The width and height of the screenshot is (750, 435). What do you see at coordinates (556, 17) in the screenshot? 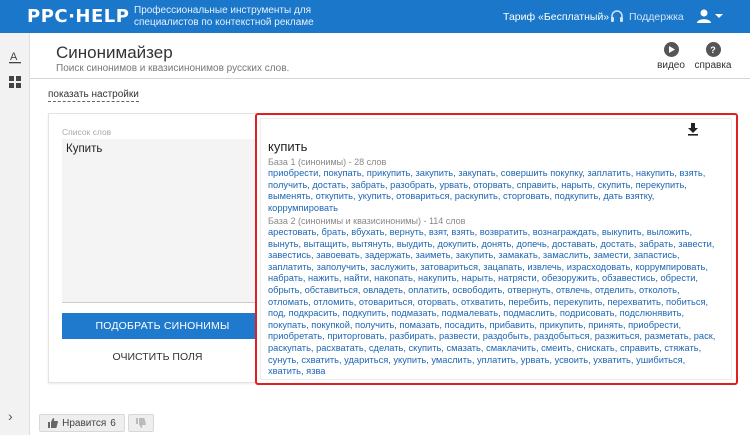
I see `tariff-link: Тариф «Бесплатный»` at bounding box center [556, 17].